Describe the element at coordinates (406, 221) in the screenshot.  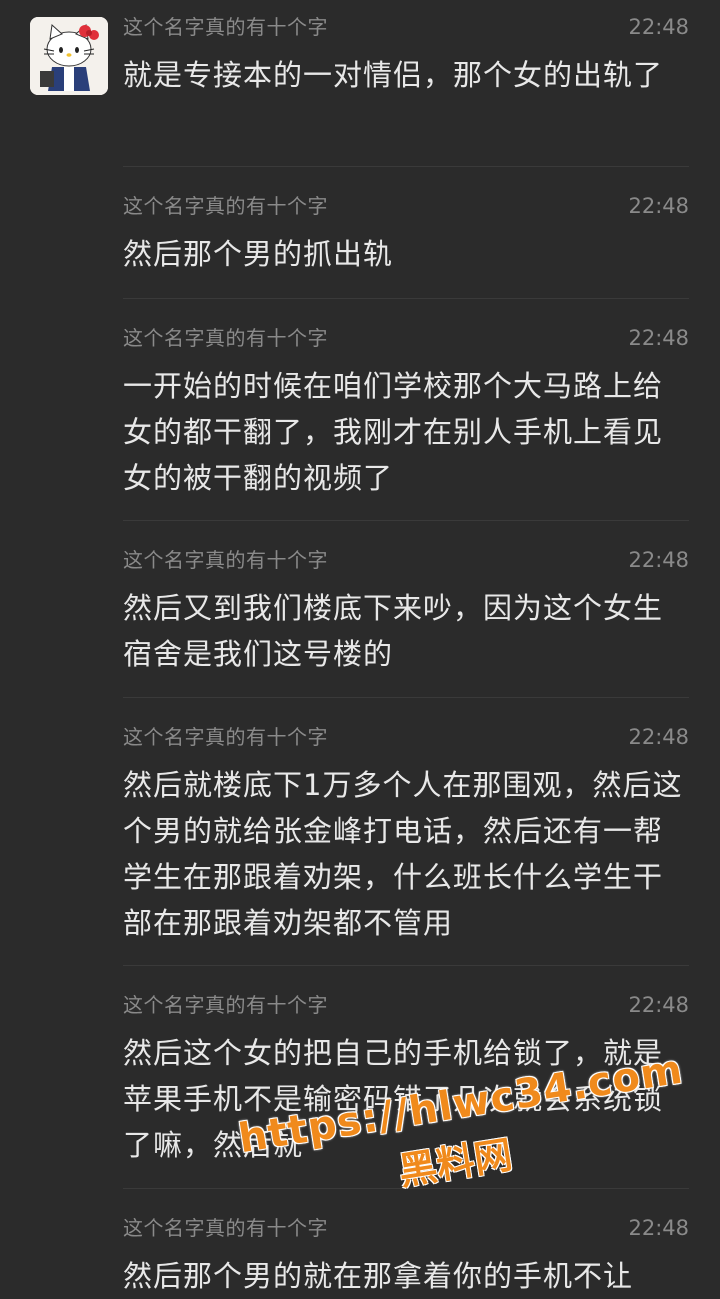
I see `message-item: 这个名字真的有十个字 22:48 然后那个男的抓出轨` at that location.